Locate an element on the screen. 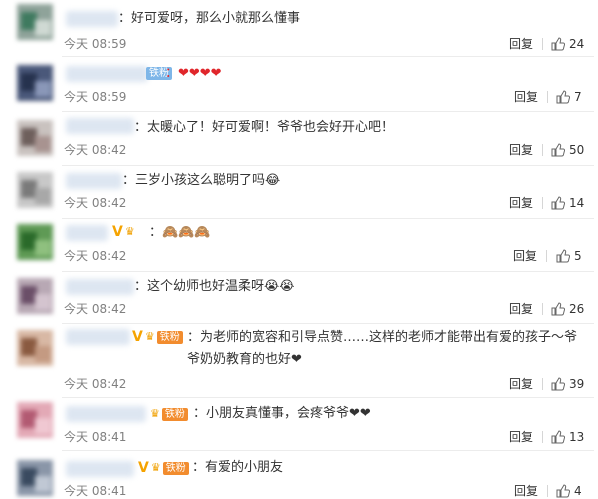 The height and width of the screenshot is (499, 598). like-count: 14 is located at coordinates (577, 203).